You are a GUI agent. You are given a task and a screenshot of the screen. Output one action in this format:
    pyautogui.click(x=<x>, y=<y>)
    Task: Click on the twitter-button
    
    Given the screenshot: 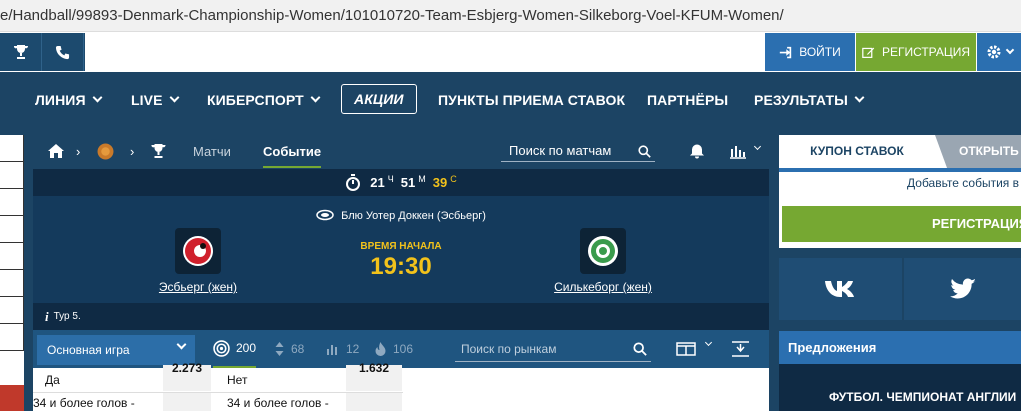 What is the action you would take?
    pyautogui.click(x=962, y=289)
    